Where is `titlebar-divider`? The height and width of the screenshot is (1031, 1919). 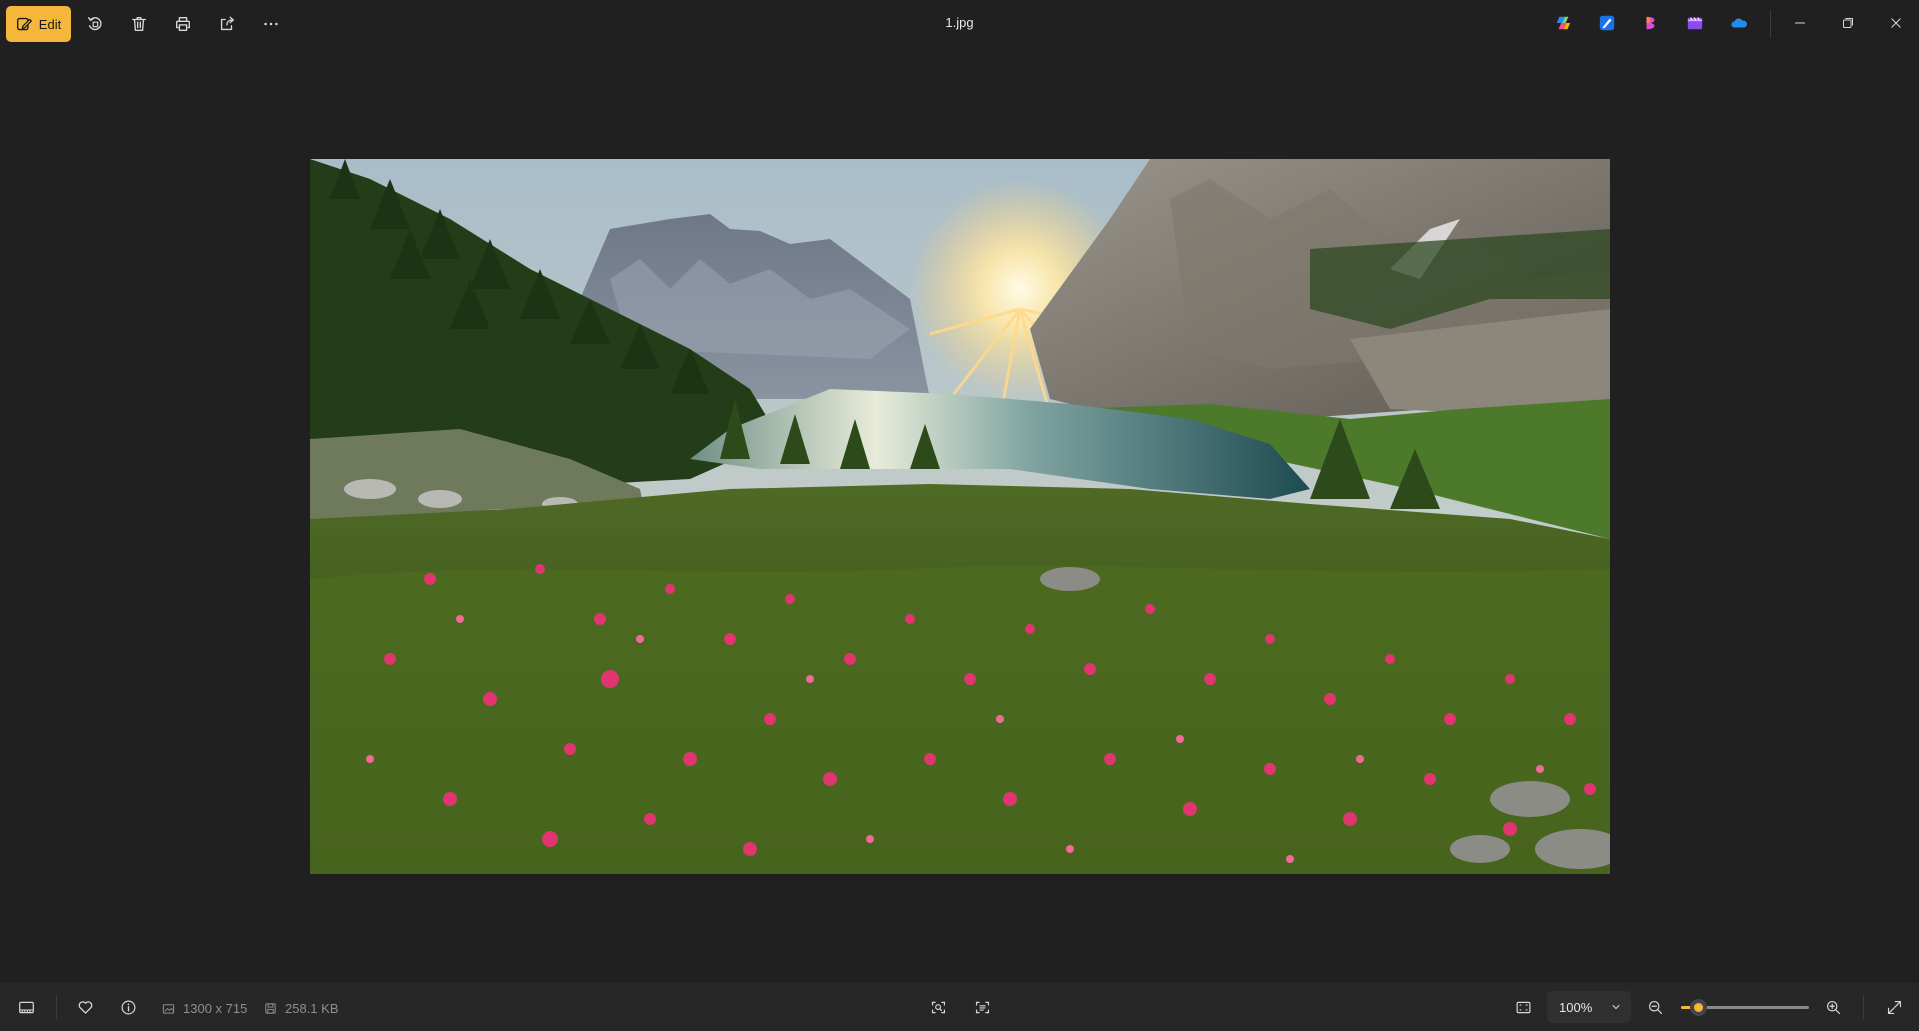 titlebar-divider is located at coordinates (1770, 24).